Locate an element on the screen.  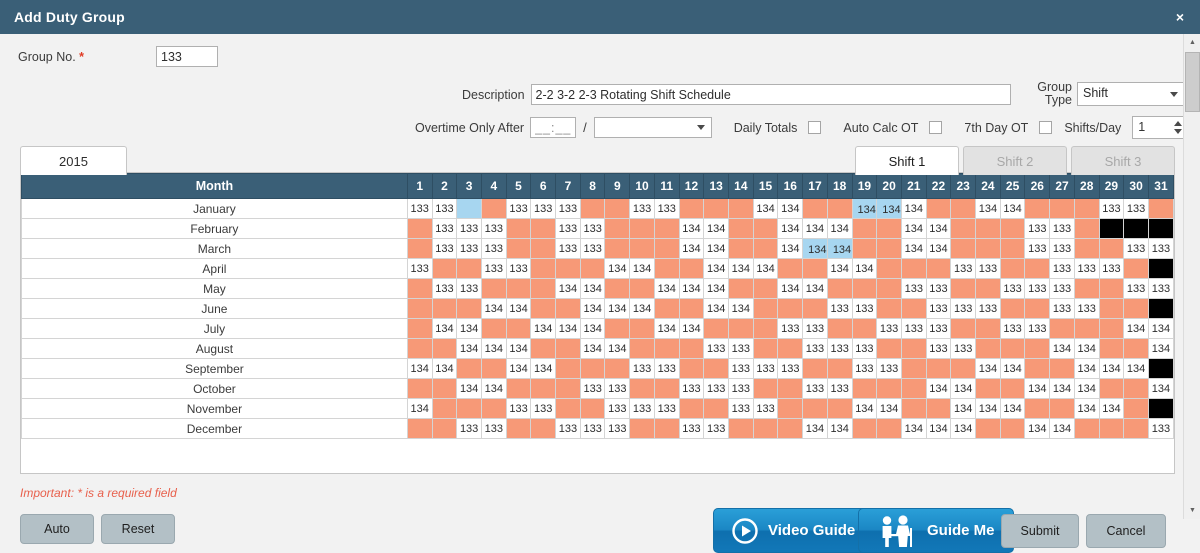
duty-cell-july-17: 133 is located at coordinates (815, 328).